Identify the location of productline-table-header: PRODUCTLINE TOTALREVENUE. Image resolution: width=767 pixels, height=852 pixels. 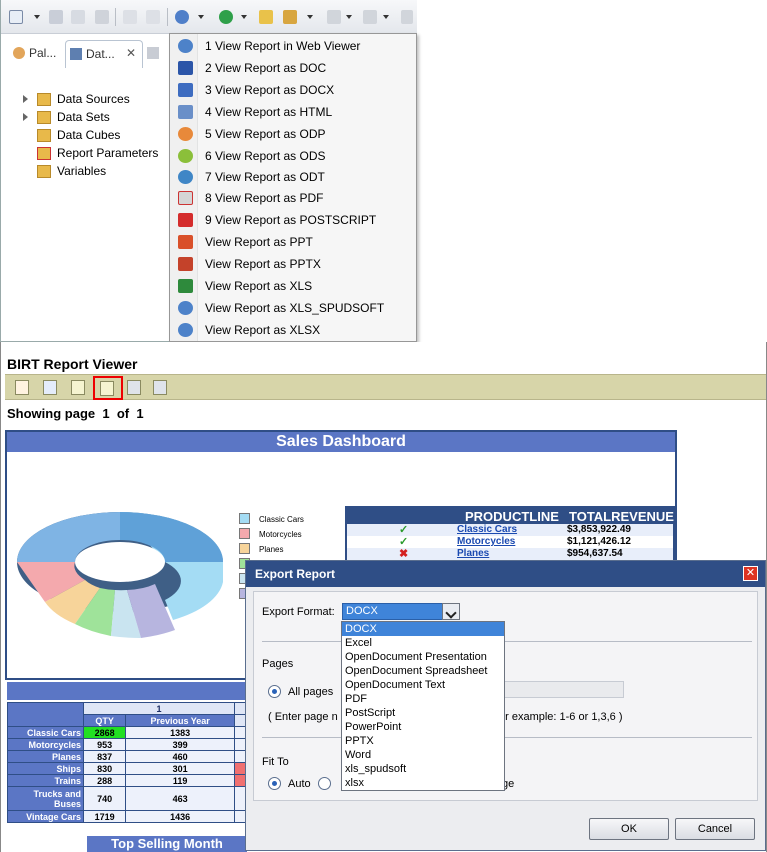
(510, 516).